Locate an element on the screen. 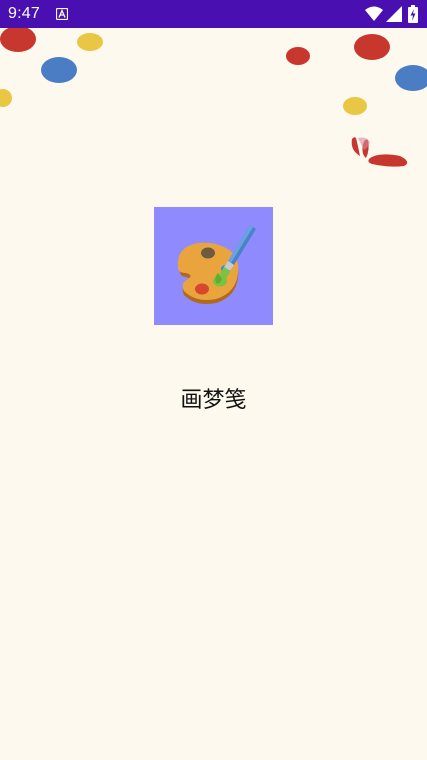 Image resolution: width=427 pixels, height=760 pixels. app-logo-icon is located at coordinates (213, 266).